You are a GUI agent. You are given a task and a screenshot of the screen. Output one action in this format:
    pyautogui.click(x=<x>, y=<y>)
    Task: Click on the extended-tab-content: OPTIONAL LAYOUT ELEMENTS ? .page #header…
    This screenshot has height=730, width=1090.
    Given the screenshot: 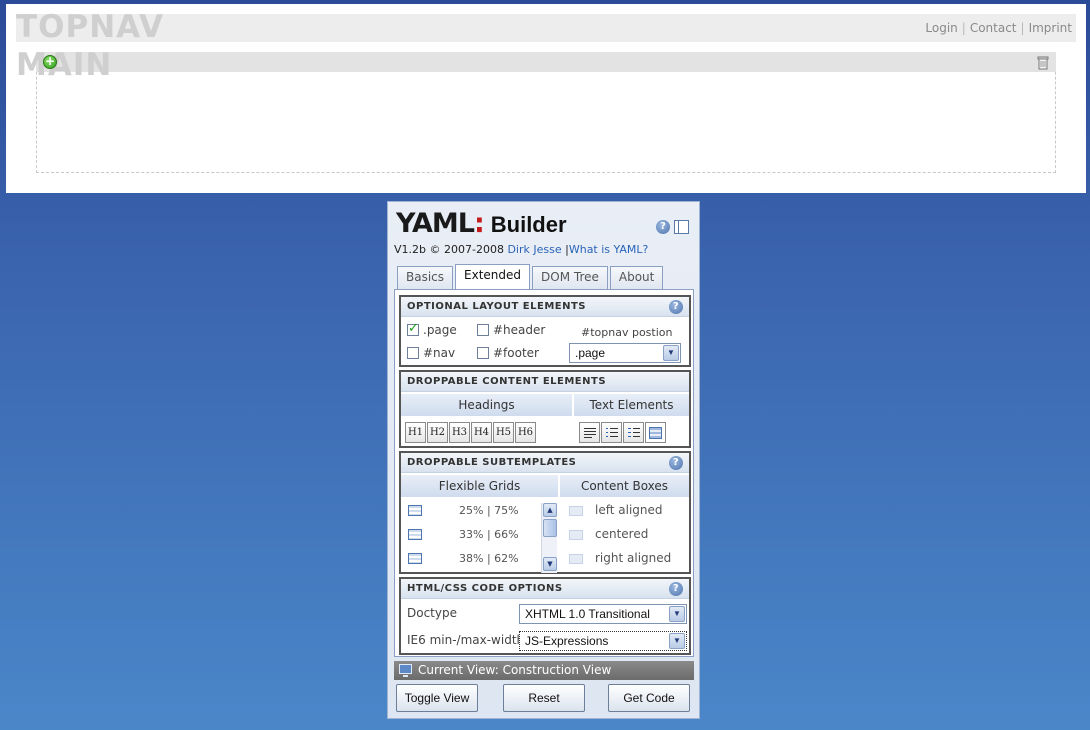 What is the action you would take?
    pyautogui.click(x=544, y=473)
    